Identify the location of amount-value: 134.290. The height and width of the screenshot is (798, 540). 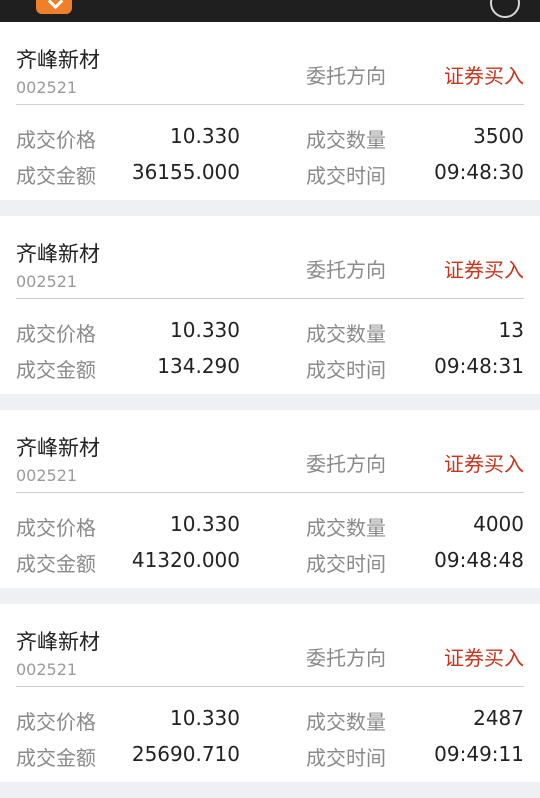
(198, 366).